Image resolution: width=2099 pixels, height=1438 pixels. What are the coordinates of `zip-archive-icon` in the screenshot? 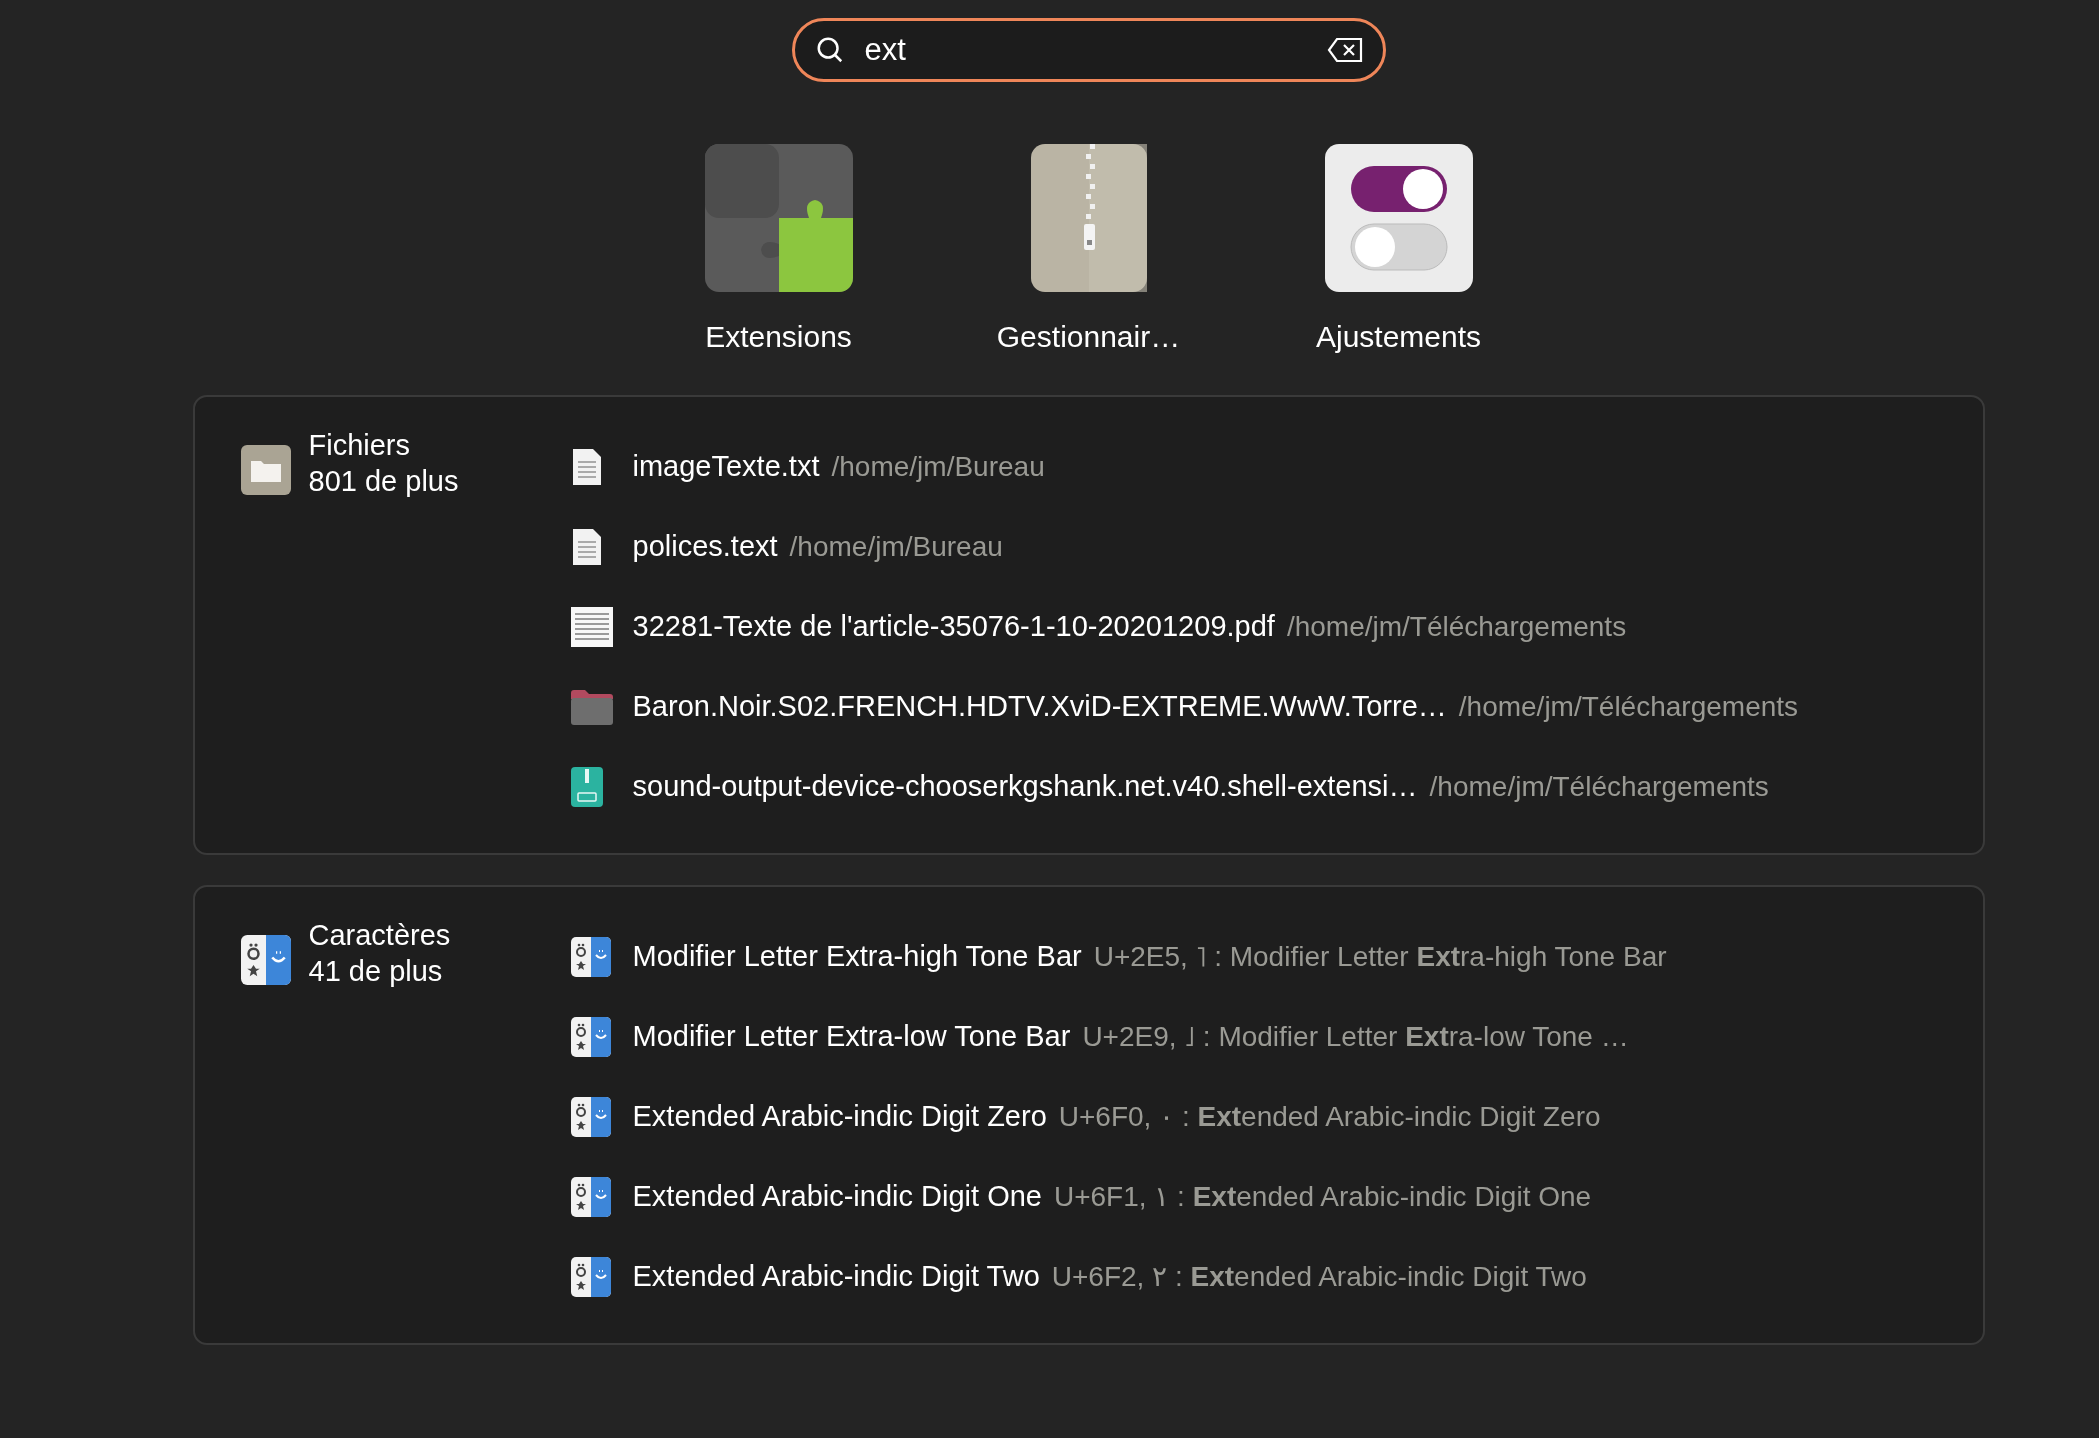 It's located at (586, 787).